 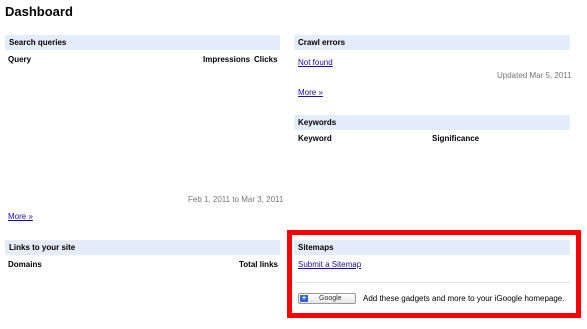 I want to click on plus-icon: +, so click(x=304, y=298).